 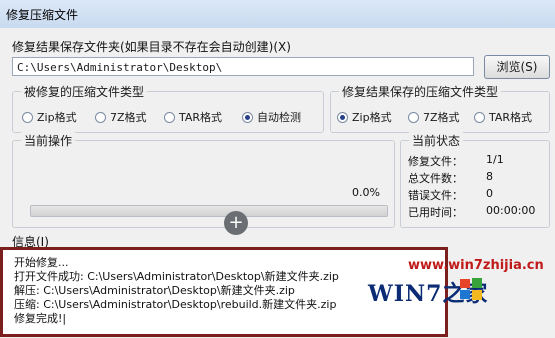 I want to click on current-operation-title: 当前操作, so click(x=48, y=140).